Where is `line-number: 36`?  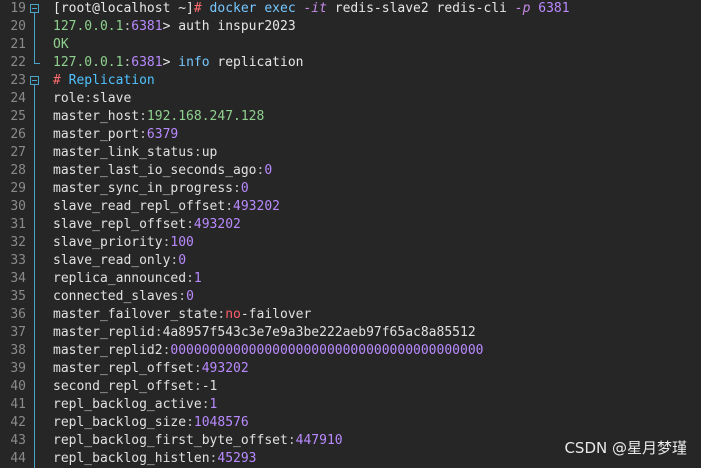
line-number: 36 is located at coordinates (18, 314).